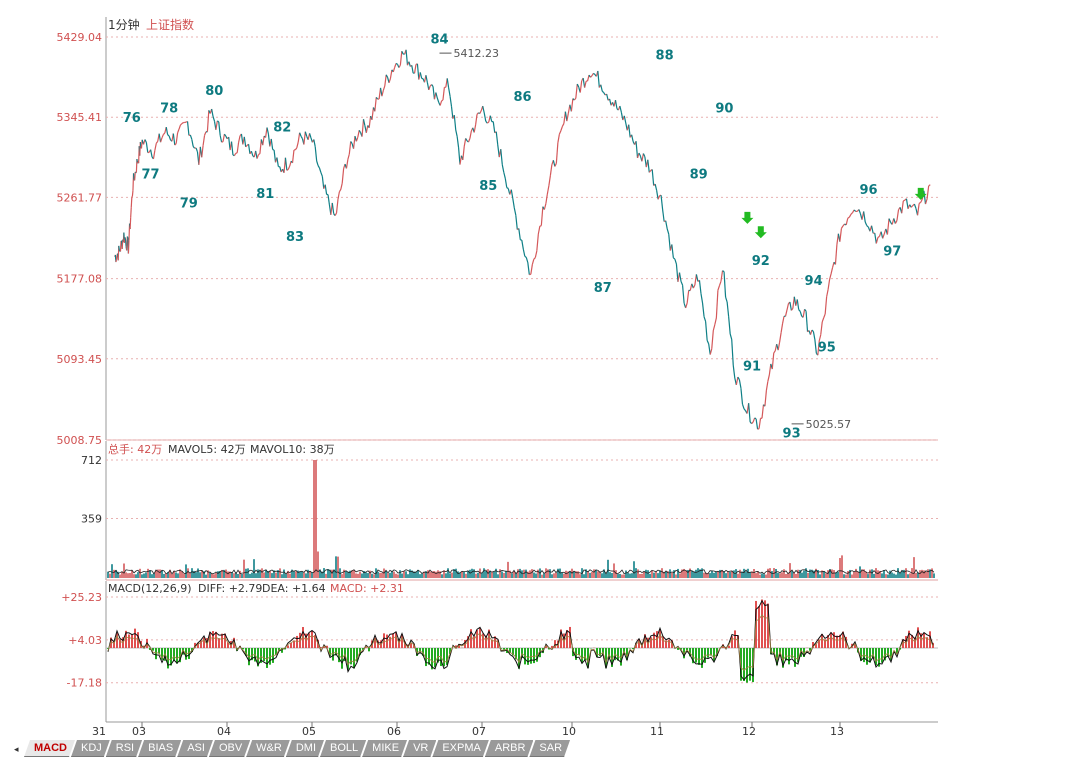 Image resolution: width=1069 pixels, height=766 pixels. Describe the element at coordinates (268, 748) in the screenshot. I see `tab-wr: W&R` at that location.